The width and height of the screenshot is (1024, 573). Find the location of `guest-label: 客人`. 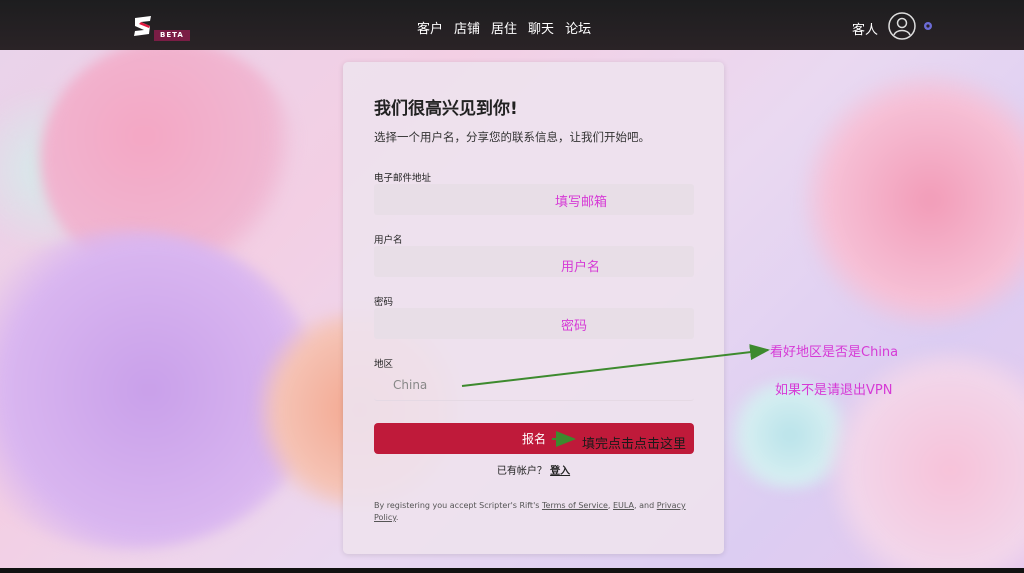

guest-label: 客人 is located at coordinates (865, 28).